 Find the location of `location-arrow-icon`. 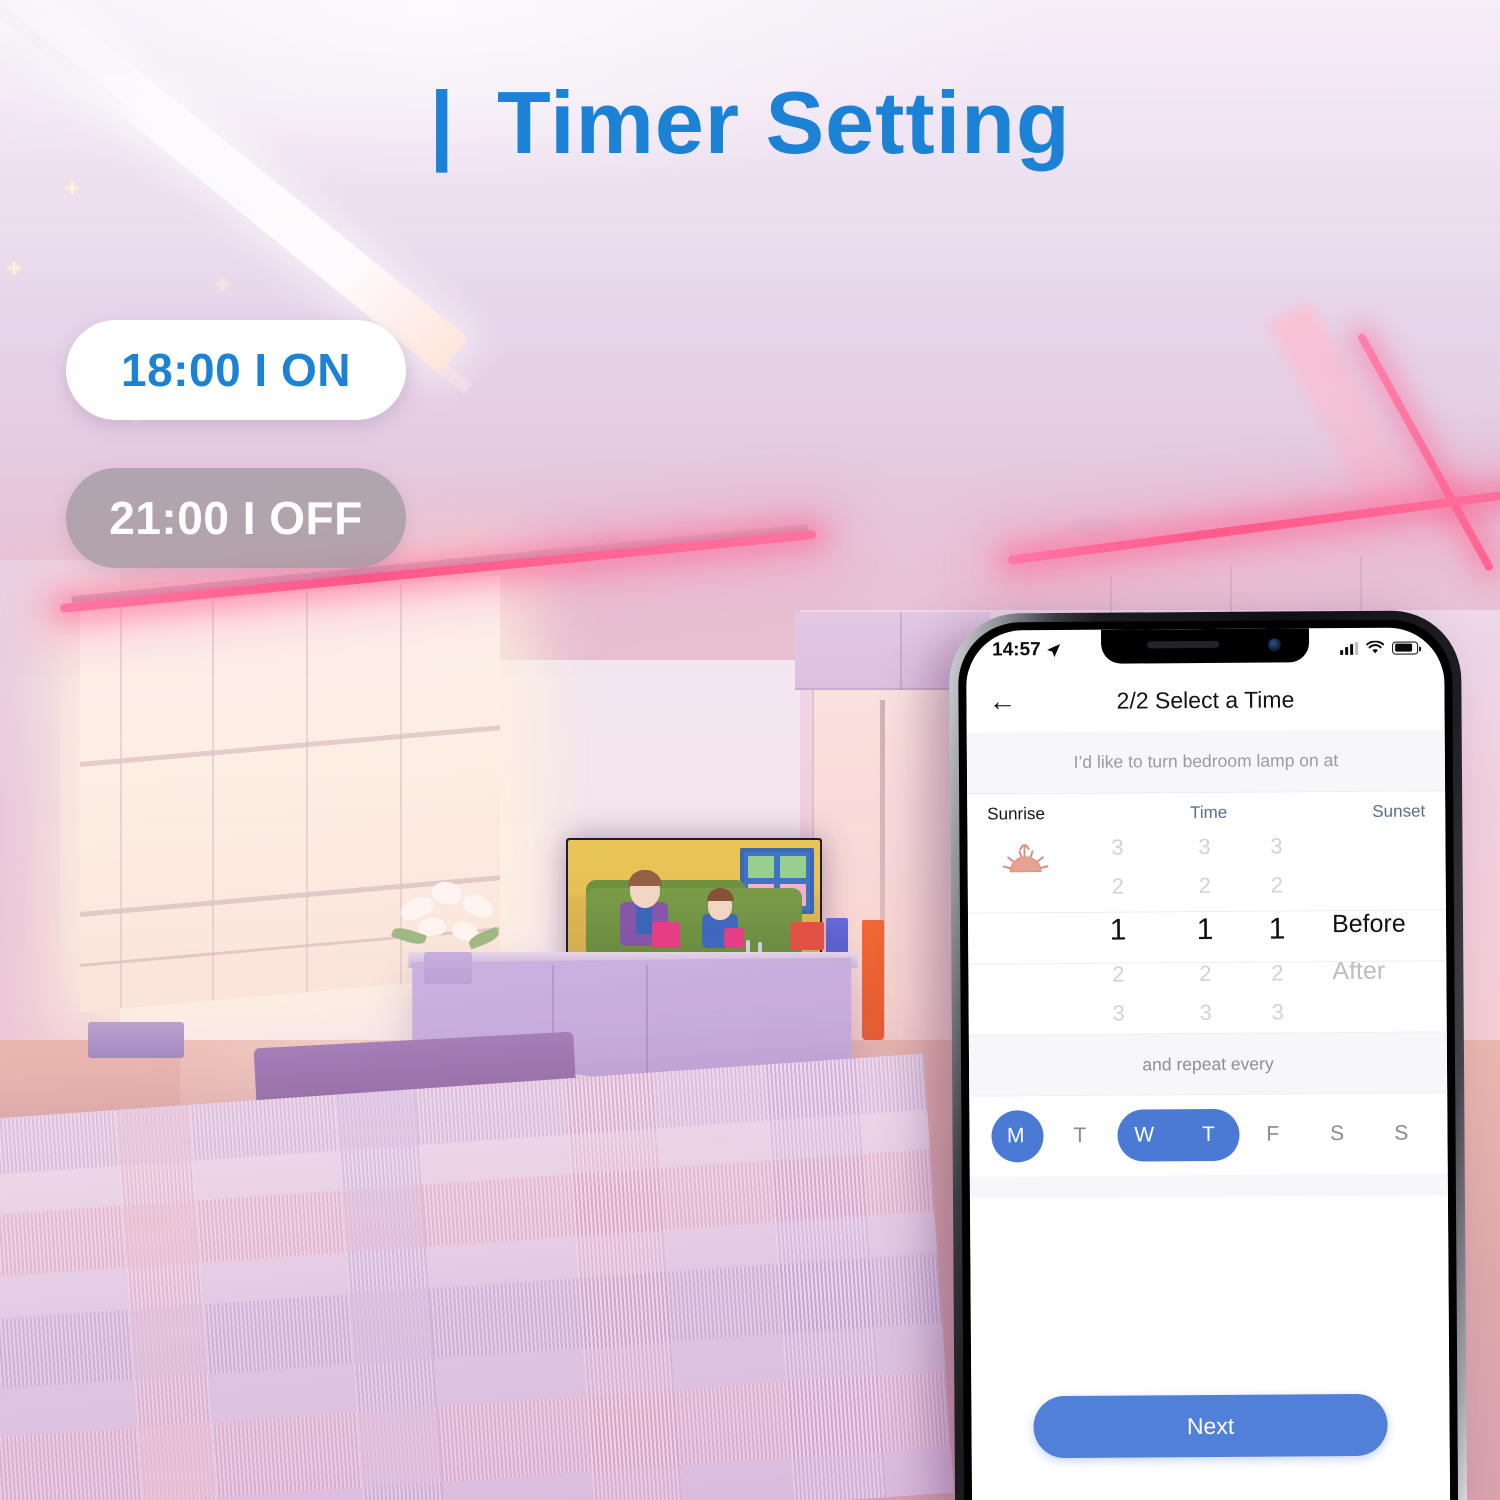

location-arrow-icon is located at coordinates (1053, 650).